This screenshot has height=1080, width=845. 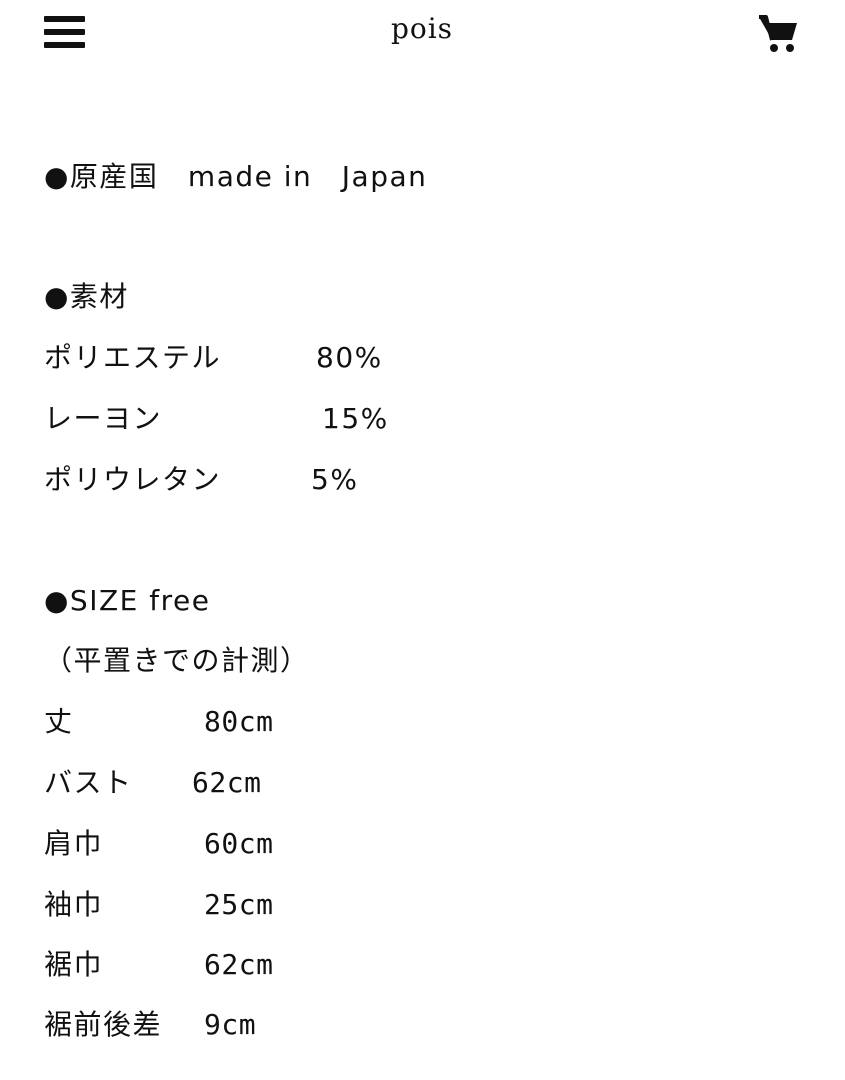 I want to click on size-note: （平置きでの計測）, so click(x=177, y=660).